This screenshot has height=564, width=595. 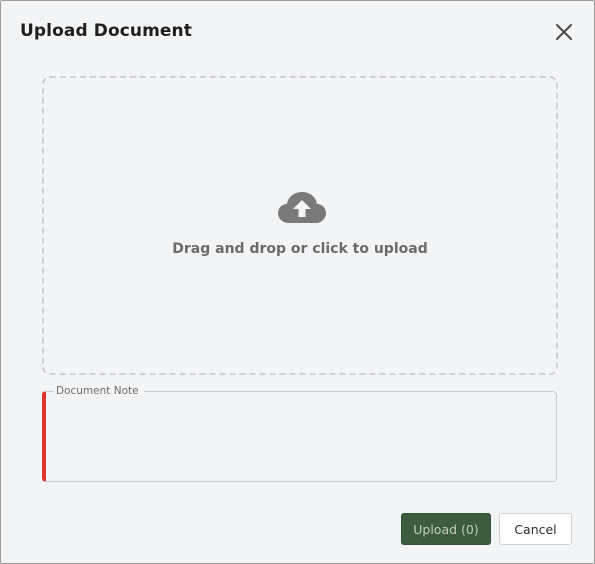 What do you see at coordinates (300, 249) in the screenshot?
I see `dropzone-label: Drag and drop or click to upload` at bounding box center [300, 249].